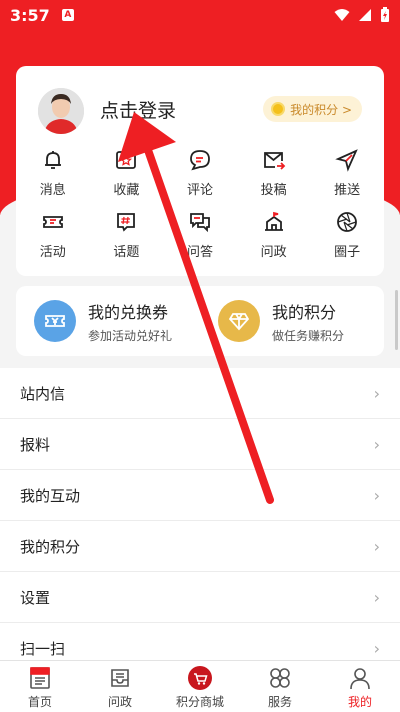  I want to click on my-points-subtitle: 做任务赚积分, so click(308, 335).